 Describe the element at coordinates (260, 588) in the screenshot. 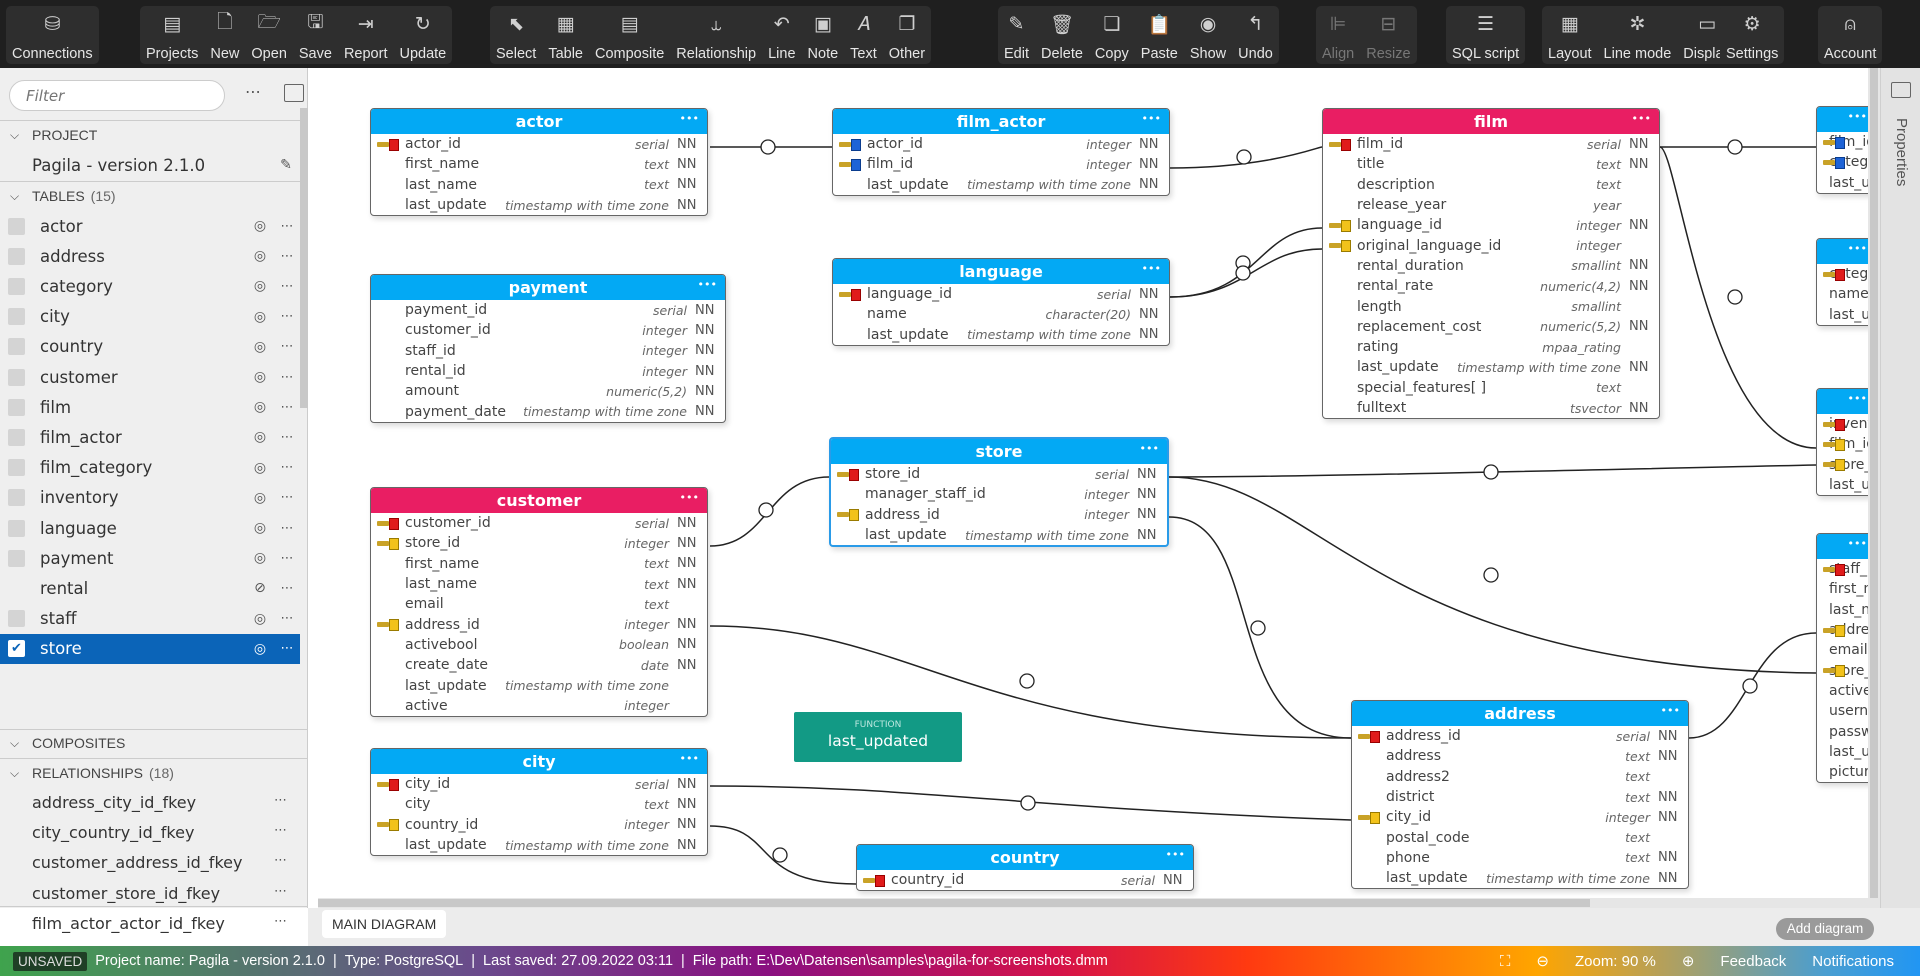

I see `eye-hidden-icon: ⊘` at that location.